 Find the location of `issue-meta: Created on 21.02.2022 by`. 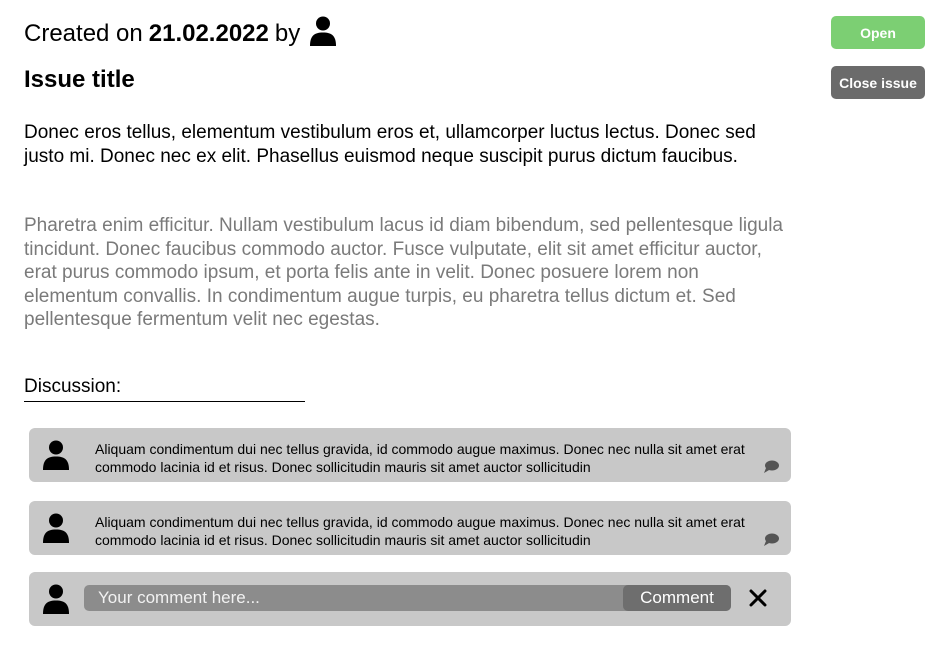

issue-meta: Created on 21.02.2022 by is located at coordinates (180, 34).